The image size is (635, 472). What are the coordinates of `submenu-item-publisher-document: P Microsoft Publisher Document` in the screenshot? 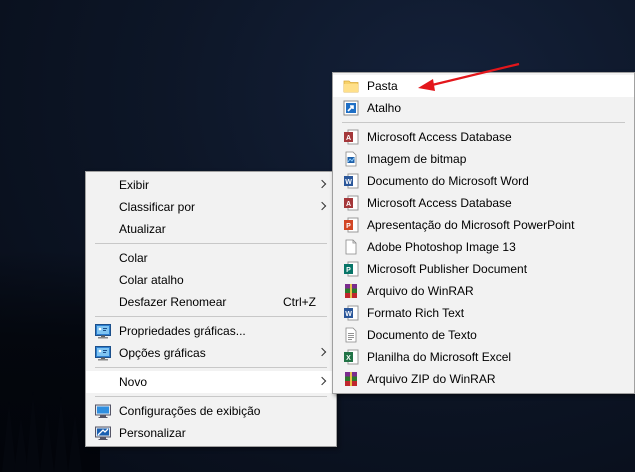 It's located at (483, 269).